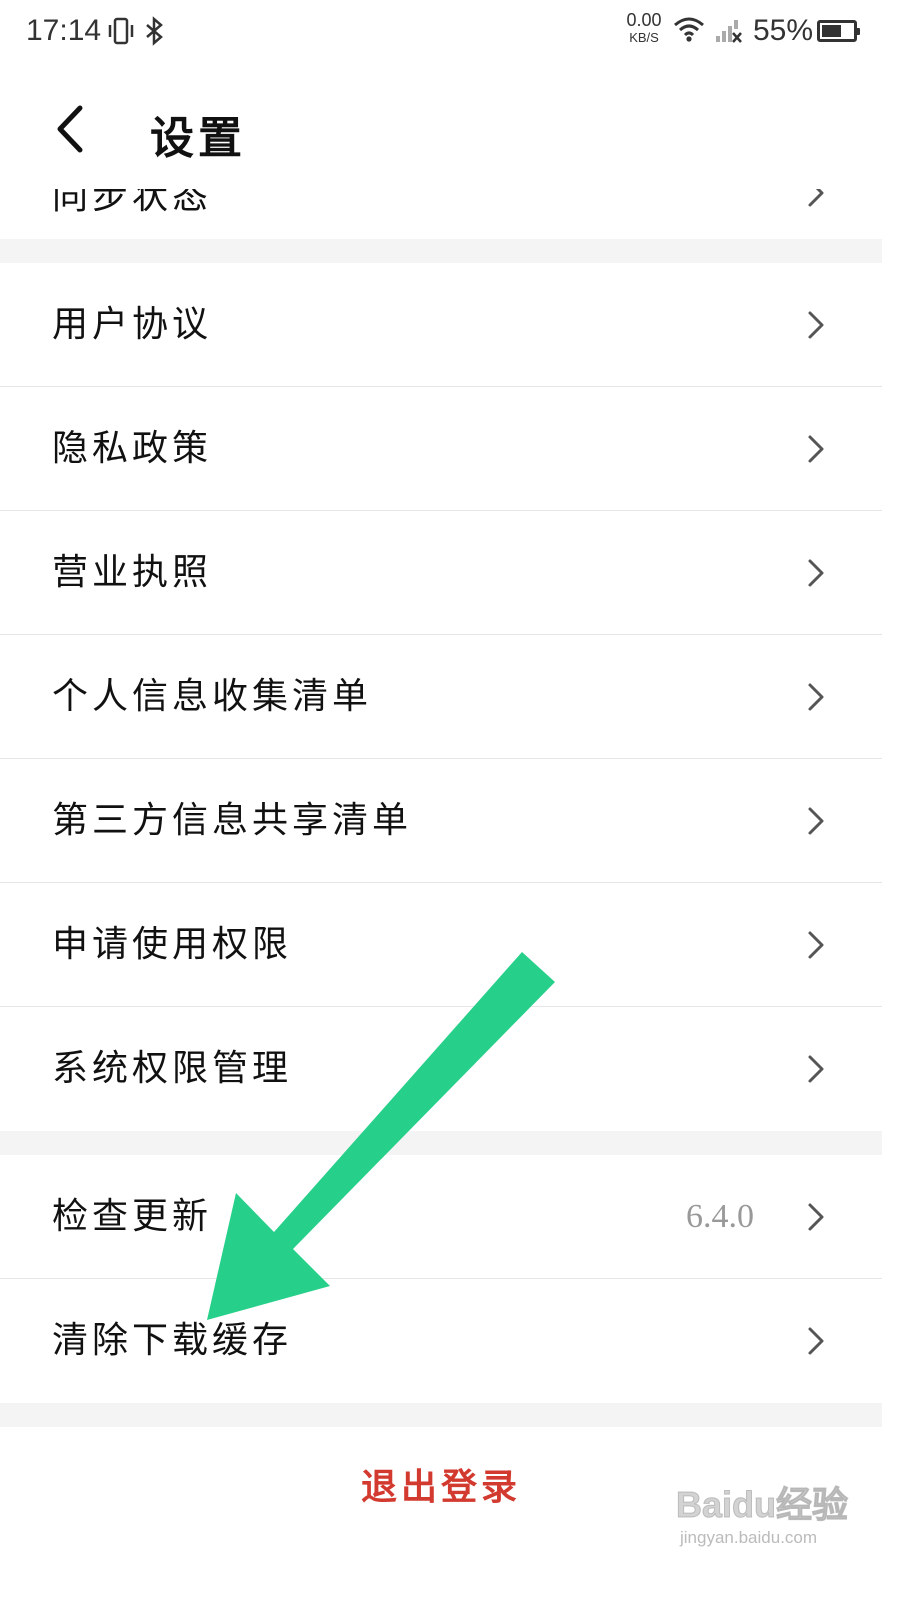  Describe the element at coordinates (132, 203) in the screenshot. I see `list-item-label: 同步状态` at that location.